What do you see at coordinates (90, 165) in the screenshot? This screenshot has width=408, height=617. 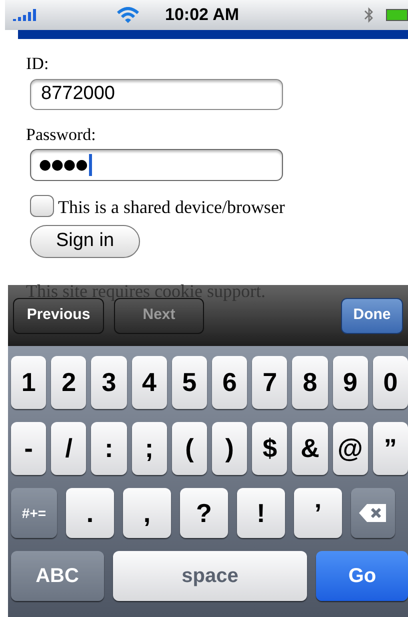 I see `text-cursor` at bounding box center [90, 165].